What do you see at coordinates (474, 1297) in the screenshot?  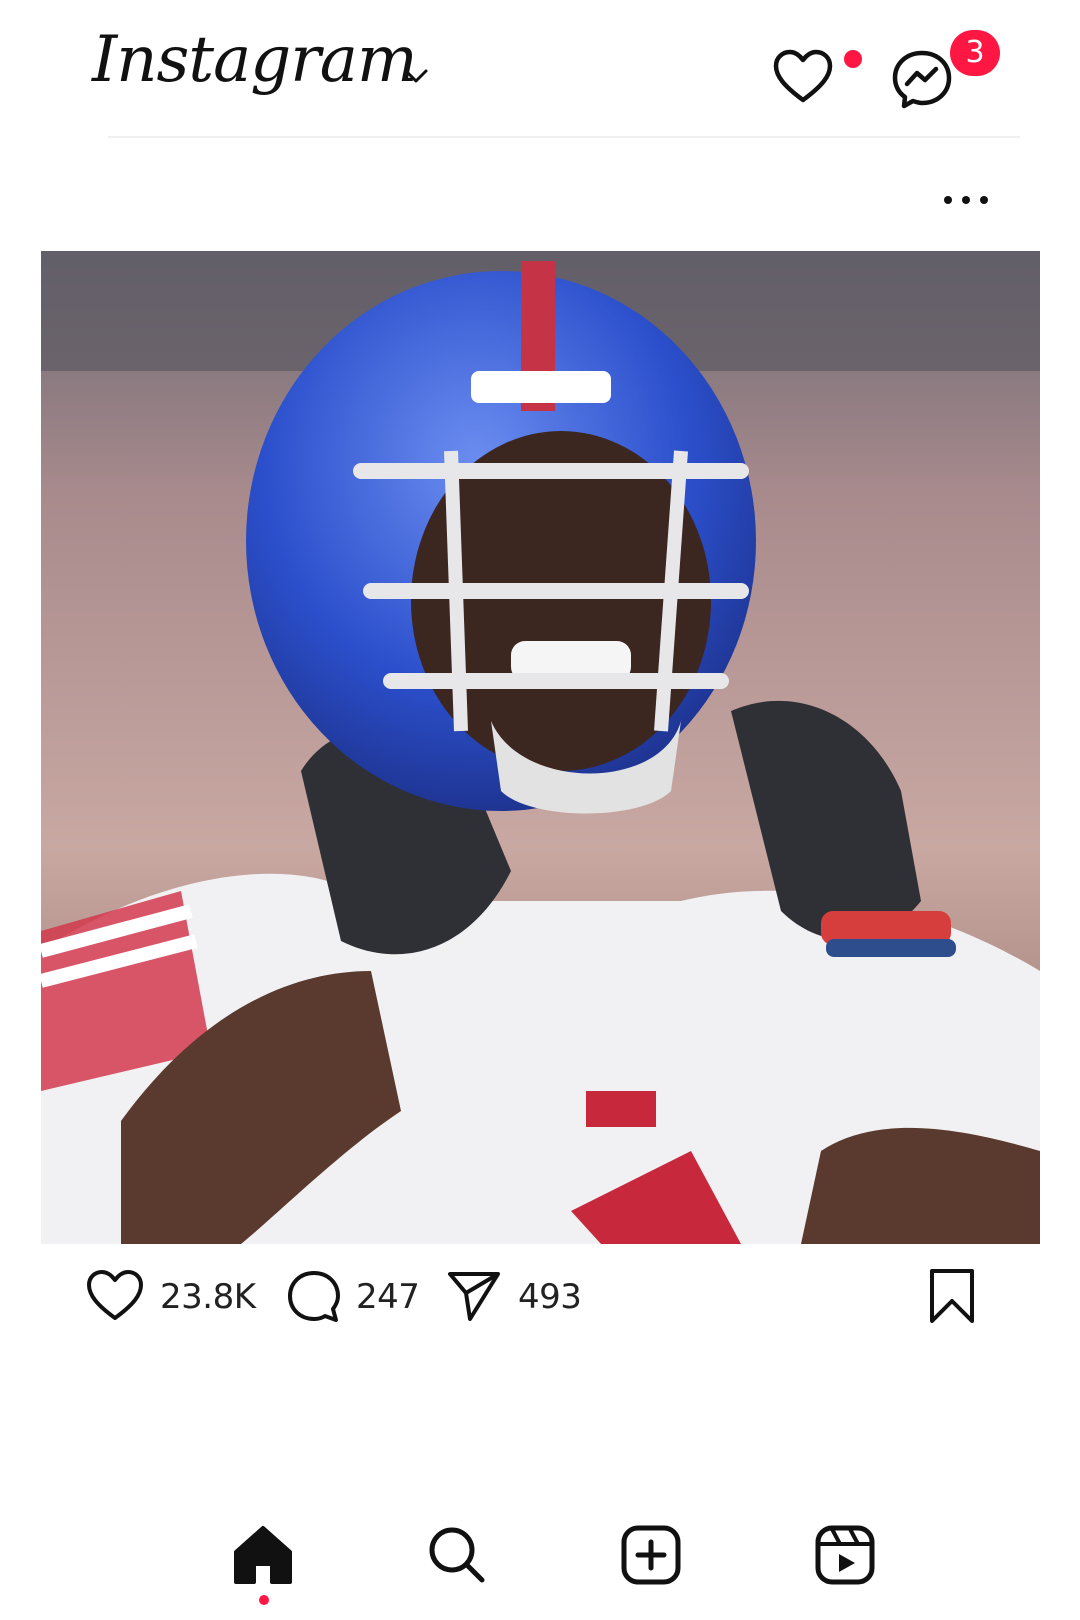 I see `share-icon` at bounding box center [474, 1297].